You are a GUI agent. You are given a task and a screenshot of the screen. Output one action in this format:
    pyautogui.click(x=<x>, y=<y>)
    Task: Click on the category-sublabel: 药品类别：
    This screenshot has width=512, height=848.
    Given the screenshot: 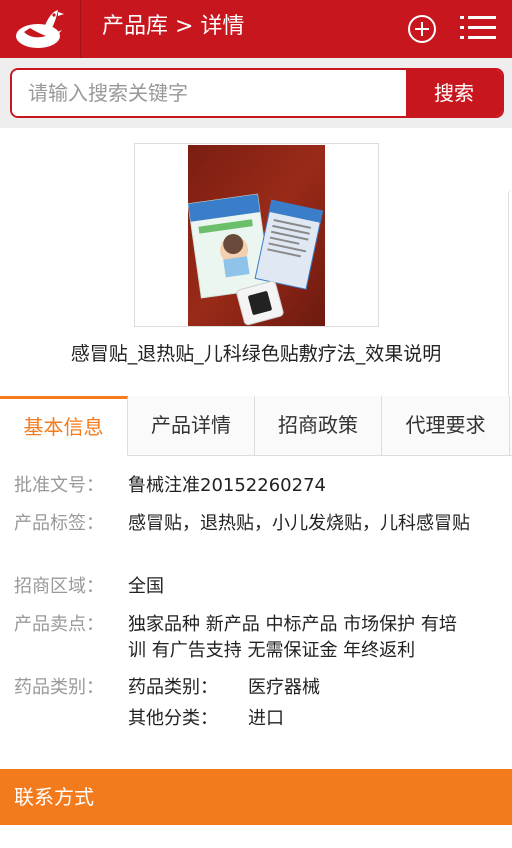 What is the action you would take?
    pyautogui.click(x=173, y=687)
    